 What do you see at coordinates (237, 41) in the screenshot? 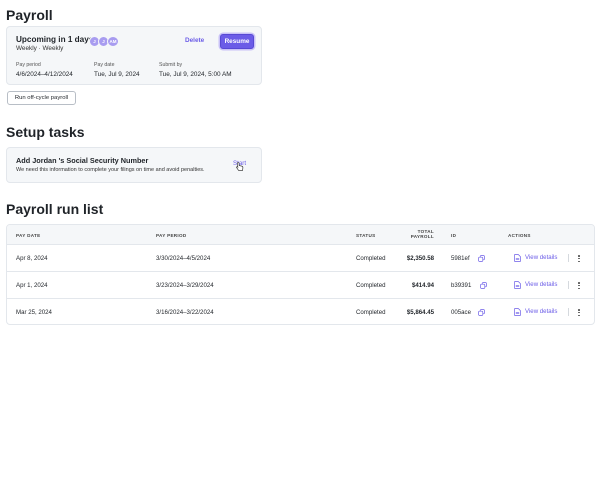
I see `resume-button: Resume` at bounding box center [237, 41].